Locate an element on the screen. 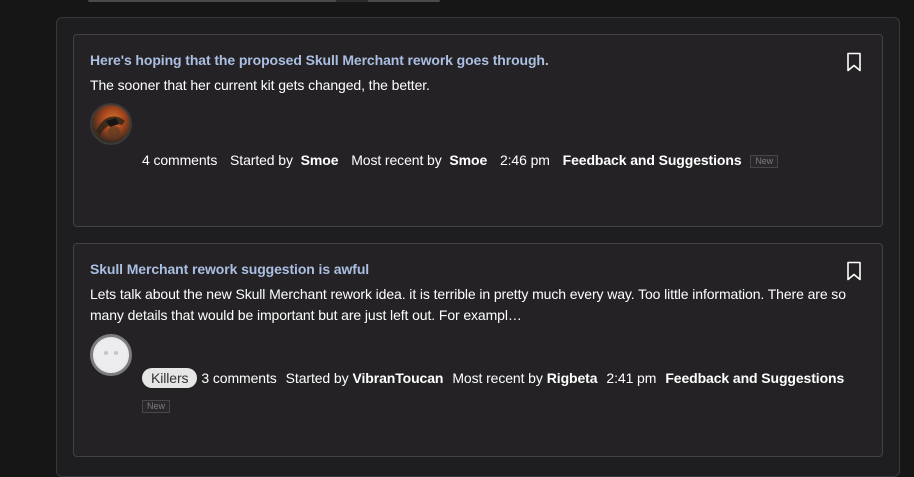 This screenshot has width=914, height=477. last-post-time: 2:46 pm is located at coordinates (524, 160).